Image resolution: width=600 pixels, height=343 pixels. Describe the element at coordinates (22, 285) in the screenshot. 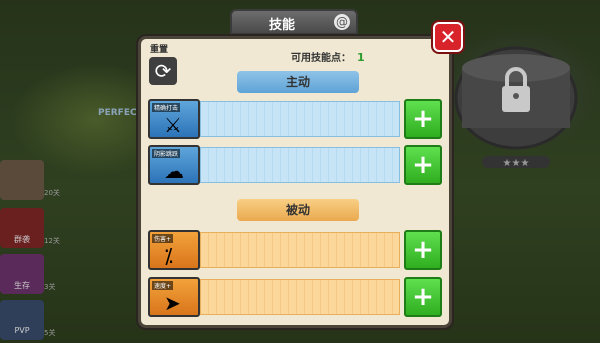

I see `side-mode-label: 生存` at that location.